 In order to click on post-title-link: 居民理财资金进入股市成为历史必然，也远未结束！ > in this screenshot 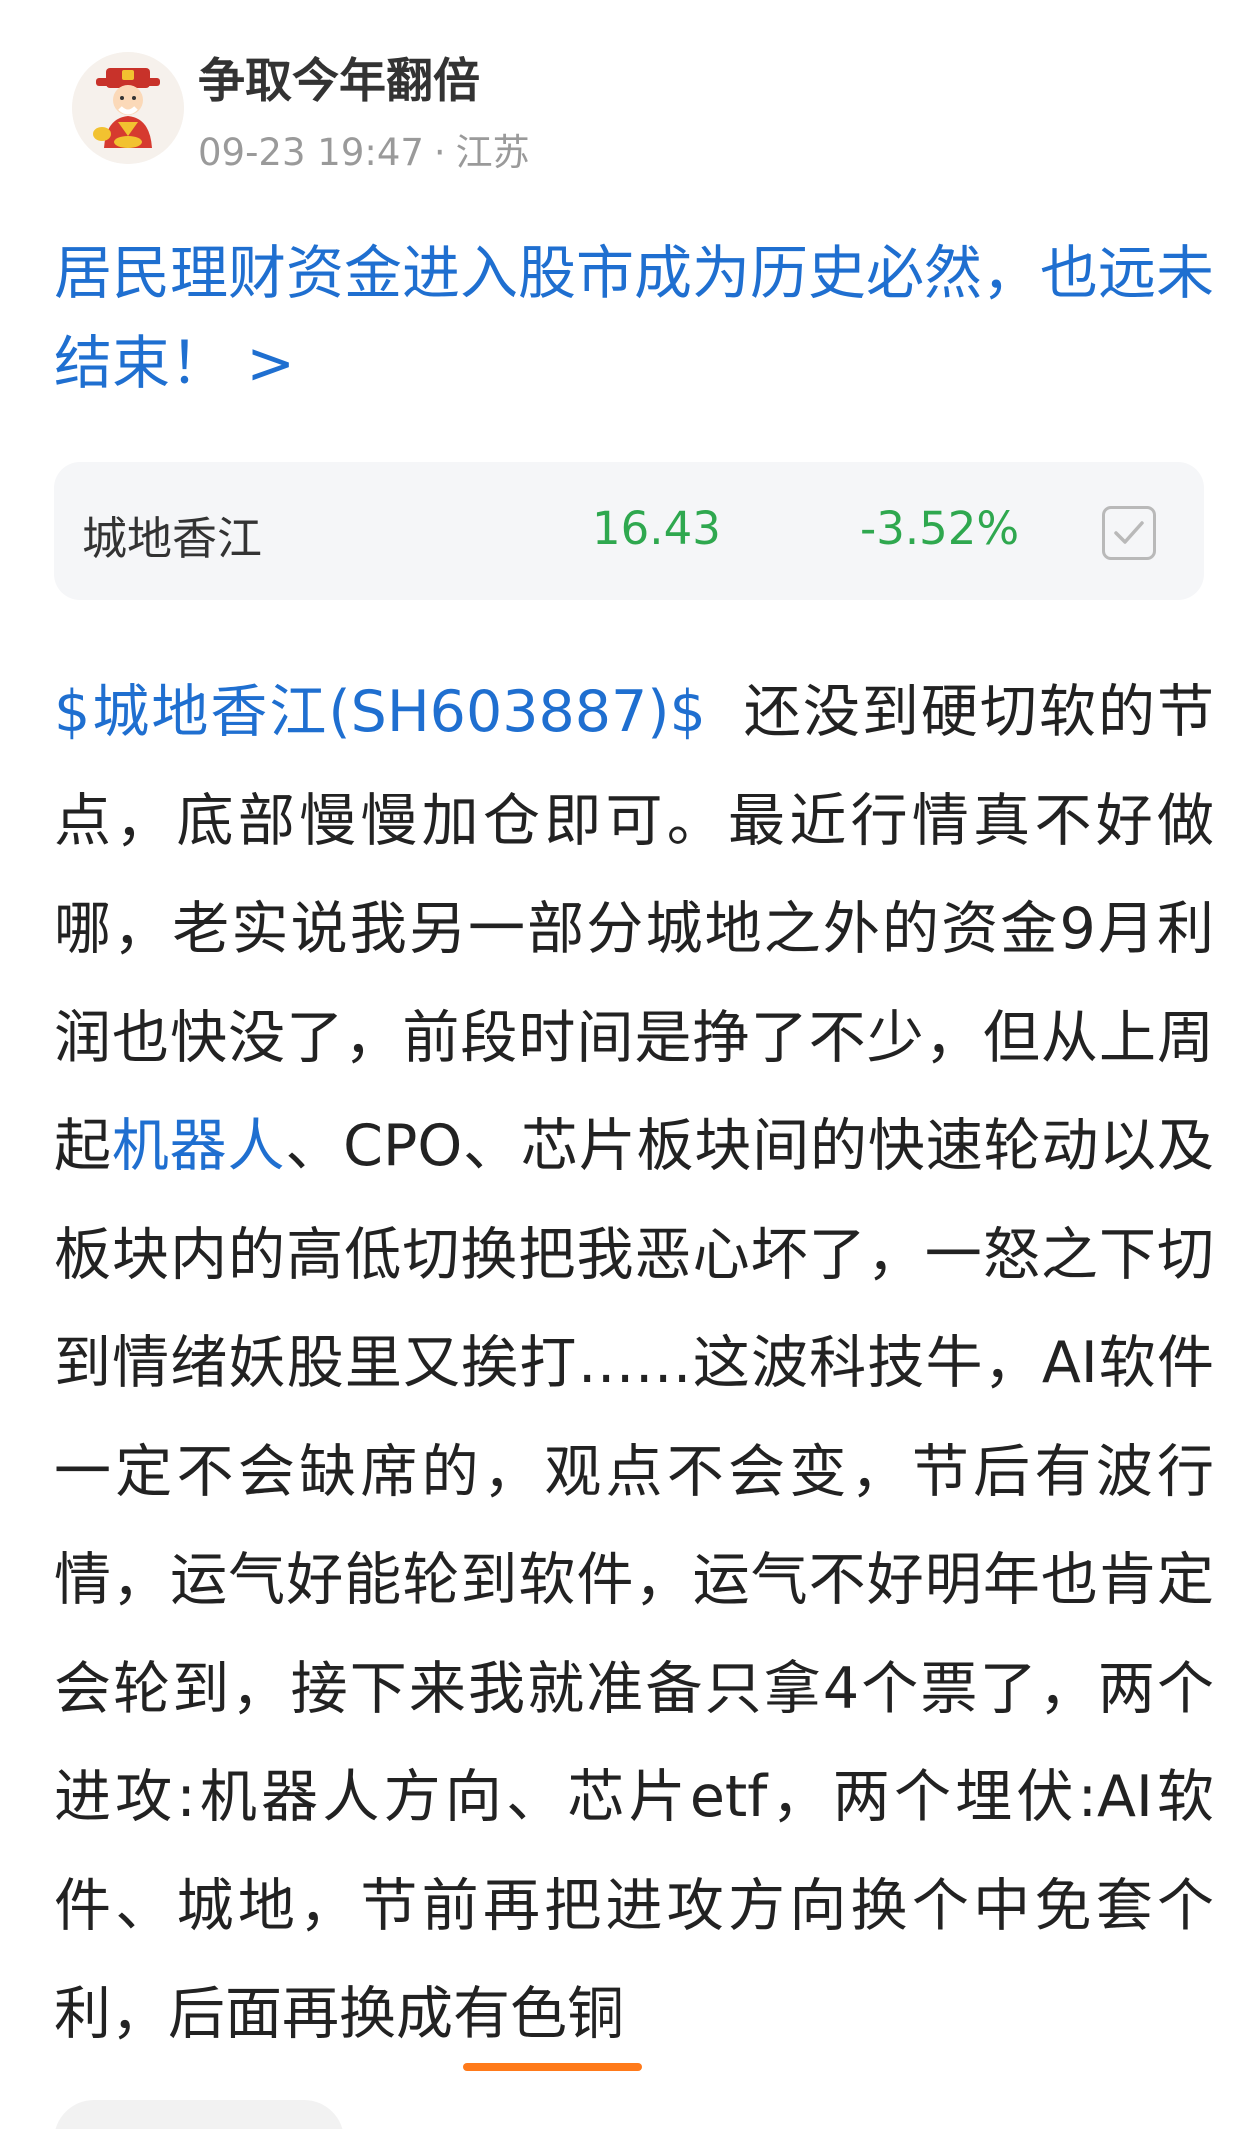, I will do `click(634, 318)`.